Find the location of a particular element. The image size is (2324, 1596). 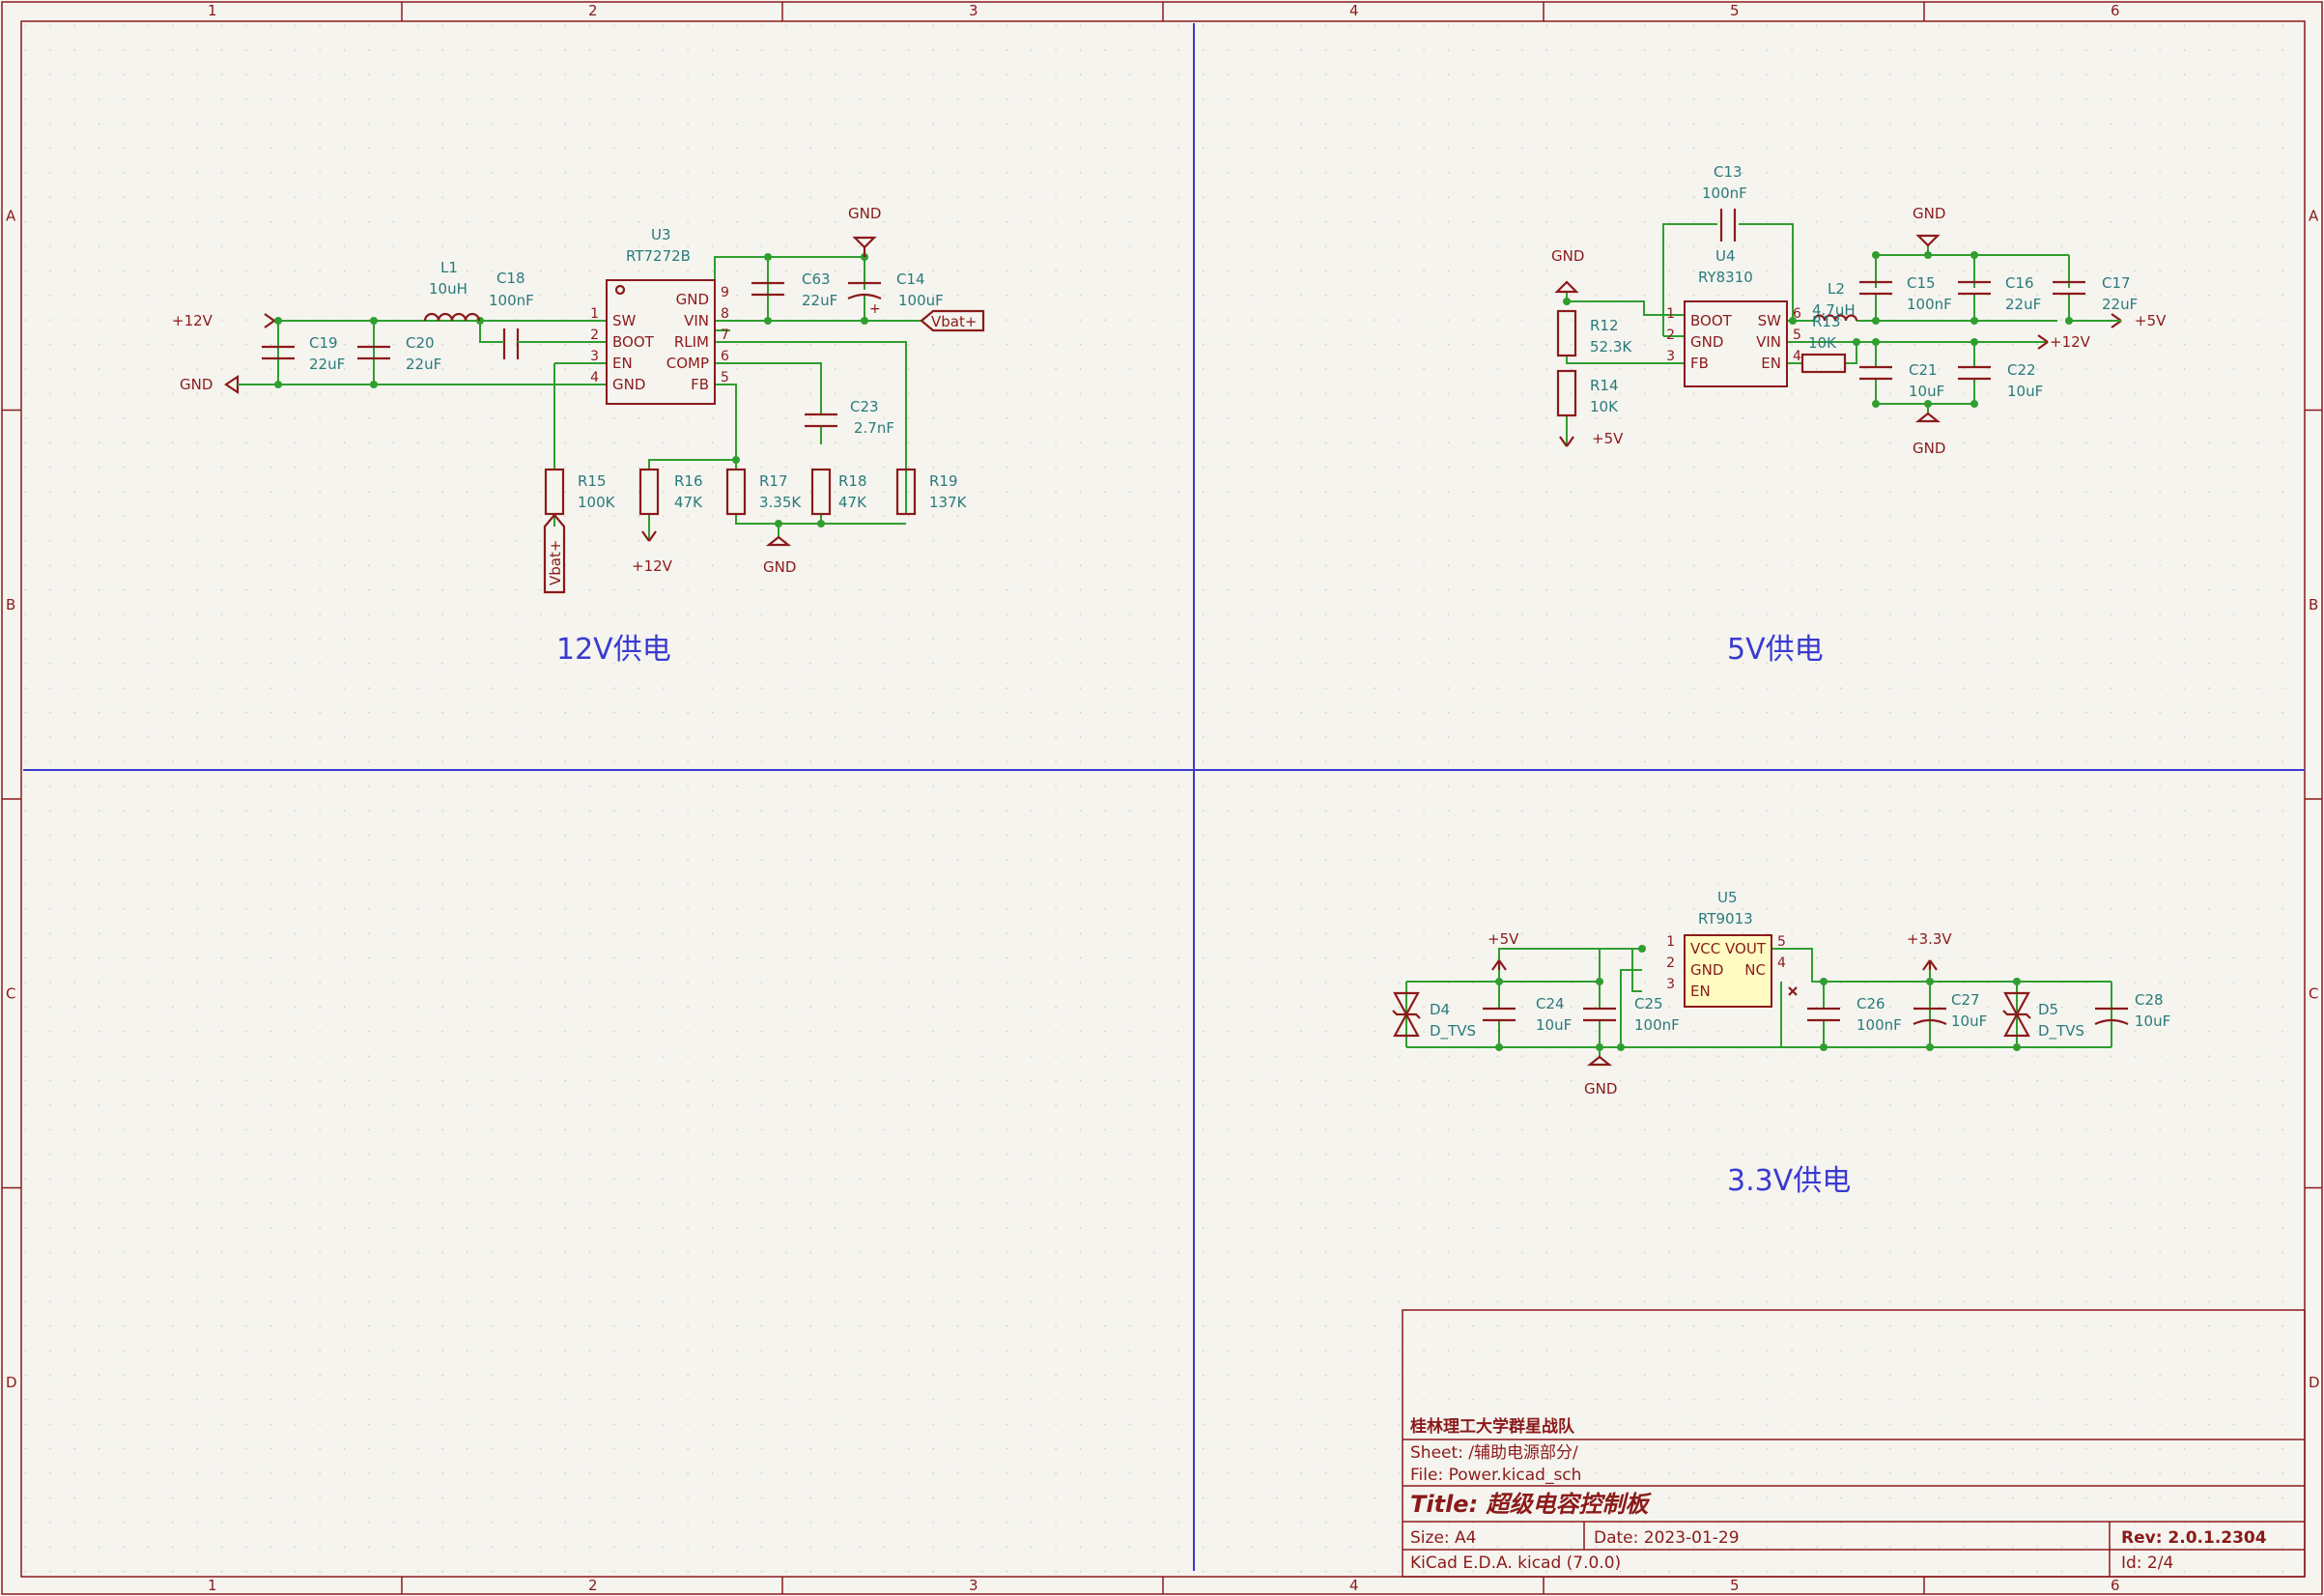

section-label-3v3: 3.3V供电 is located at coordinates (1789, 1181).